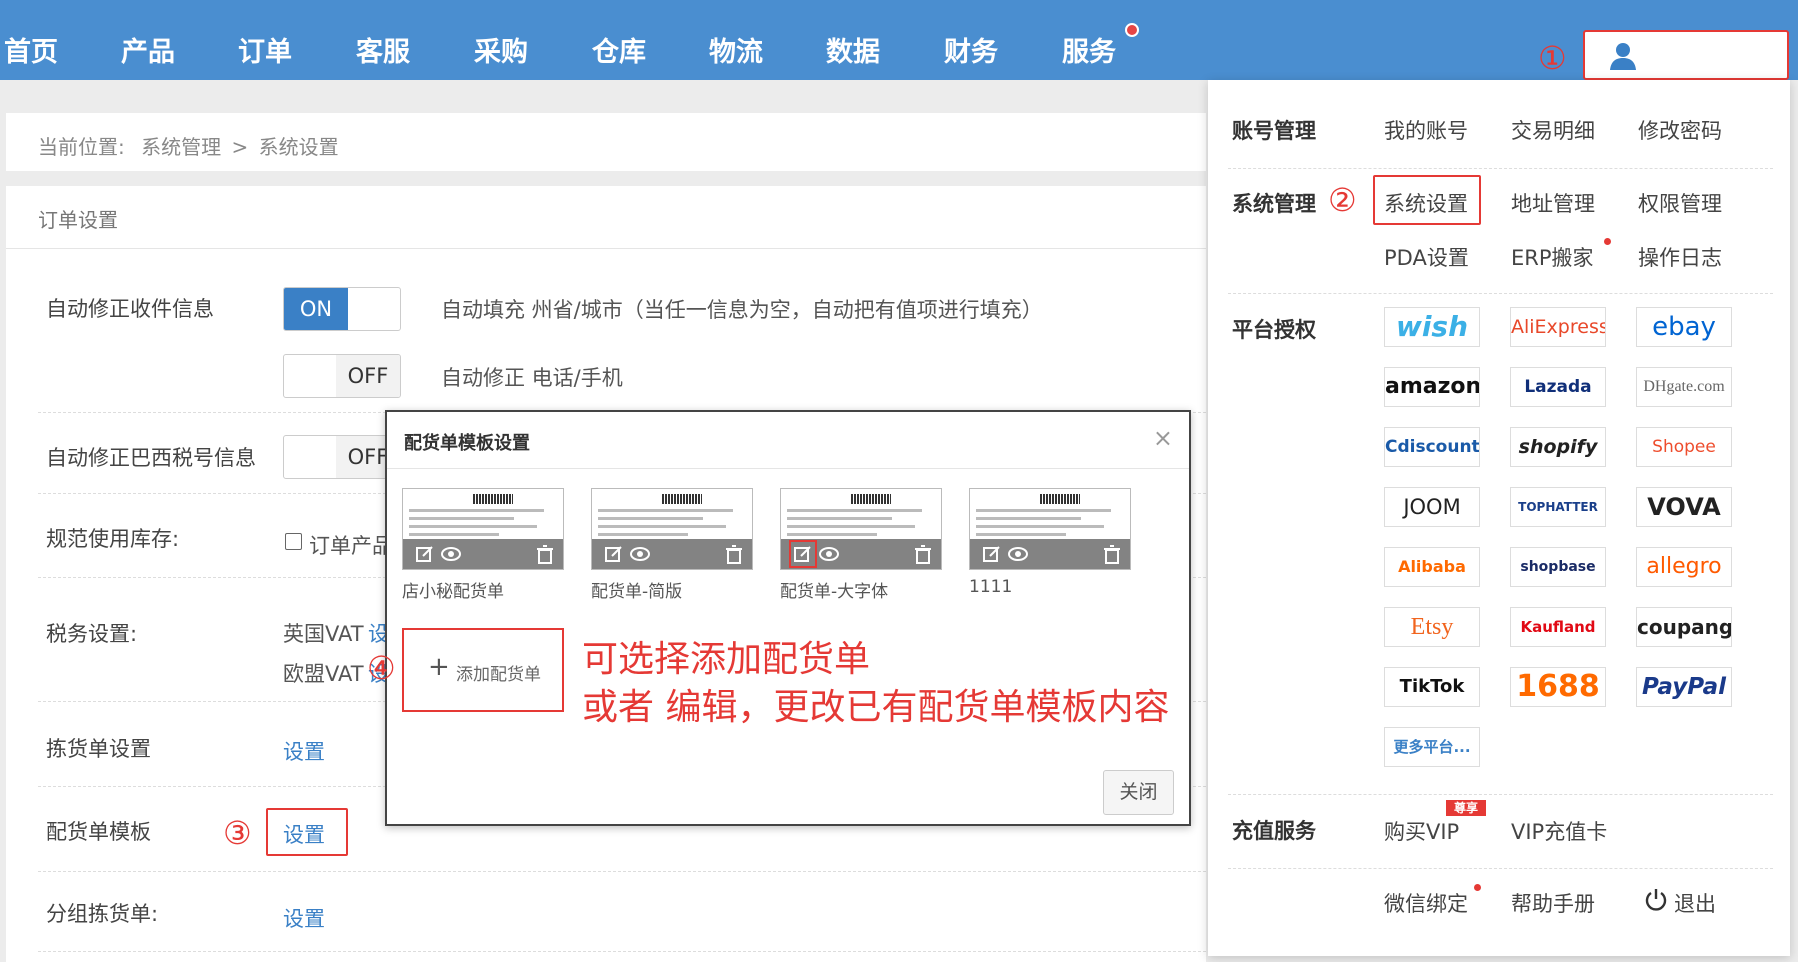 This screenshot has height=962, width=1798. Describe the element at coordinates (439, 667) in the screenshot. I see `plus-icon: +` at that location.